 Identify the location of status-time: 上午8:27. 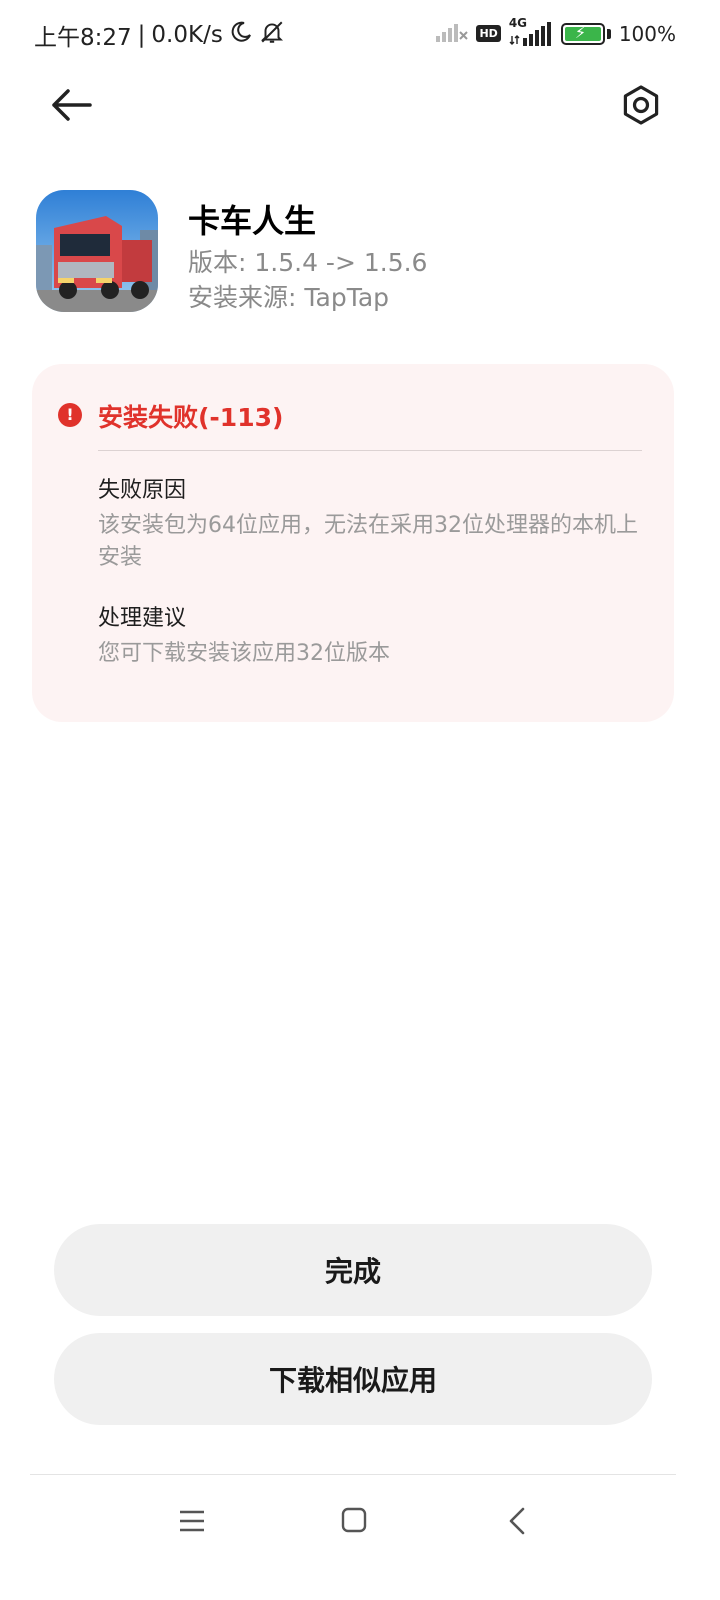
(83, 38).